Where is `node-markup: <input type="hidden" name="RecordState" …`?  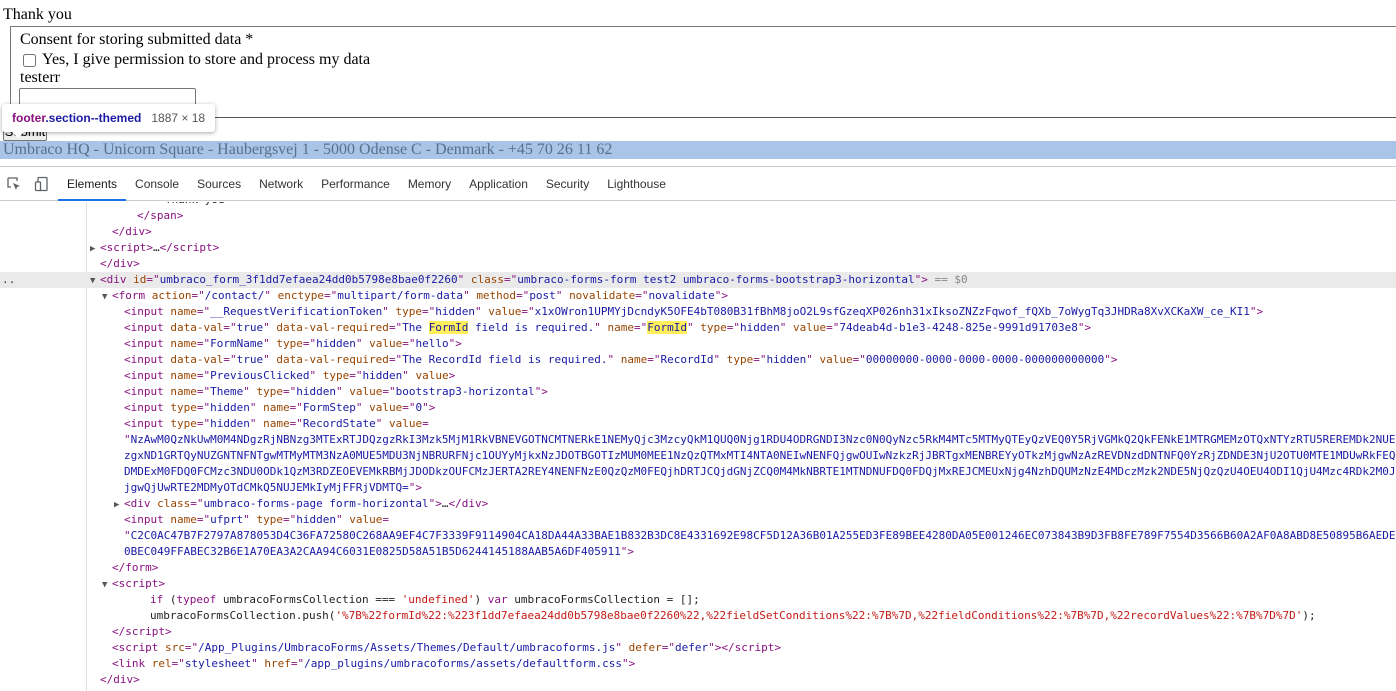
node-markup: <input type="hidden" name="RecordState" … is located at coordinates (276, 423).